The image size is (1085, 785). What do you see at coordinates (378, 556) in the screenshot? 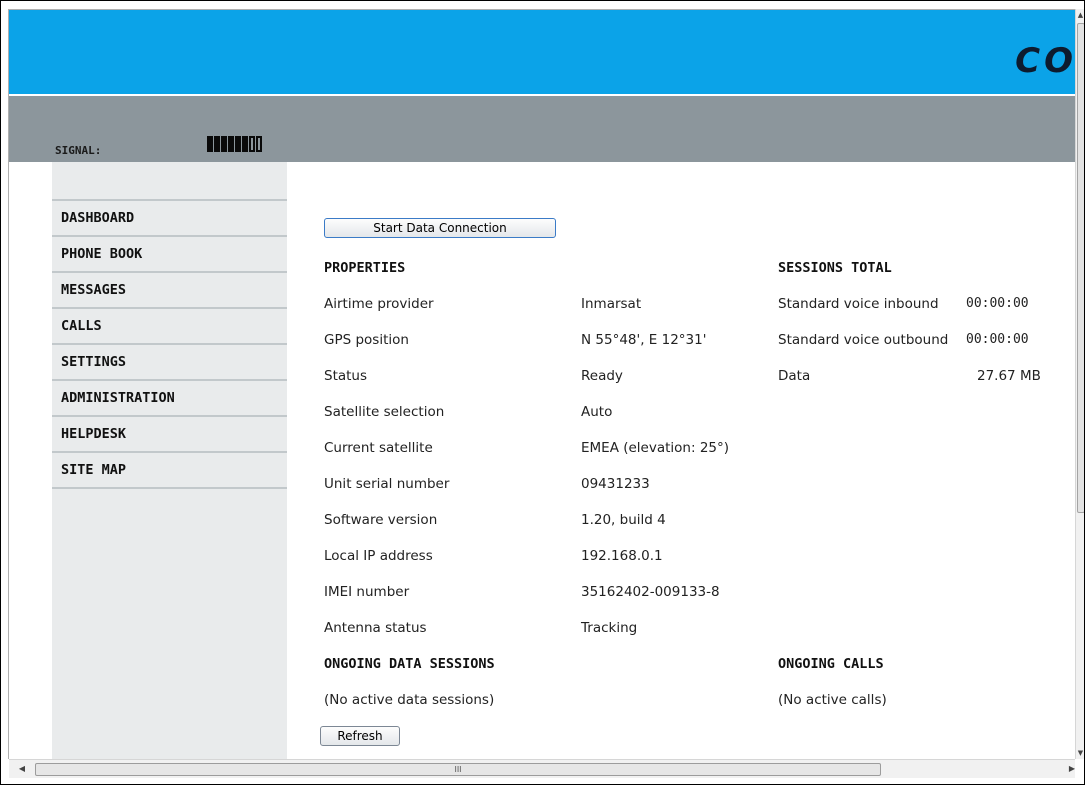
I see `property-label: Local IP address` at bounding box center [378, 556].